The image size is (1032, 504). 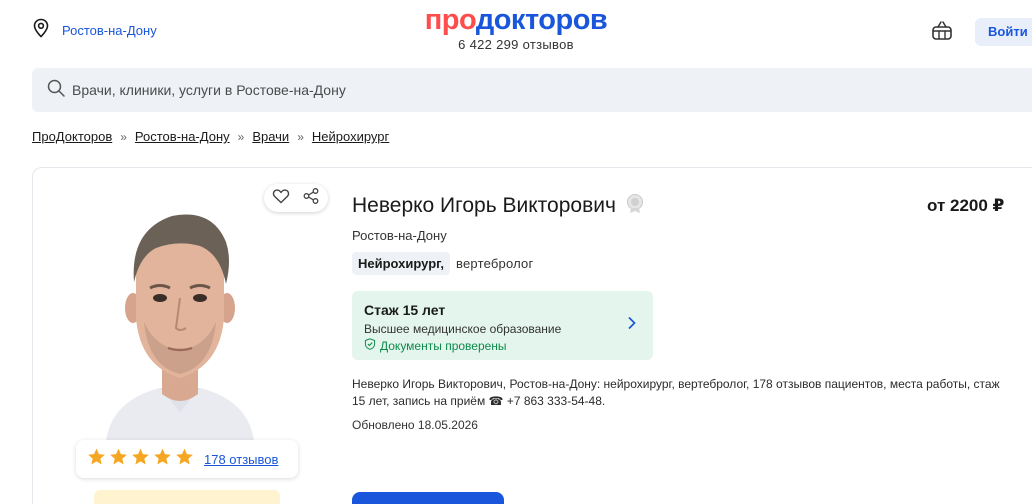 What do you see at coordinates (187, 497) in the screenshot?
I see `award-badge` at bounding box center [187, 497].